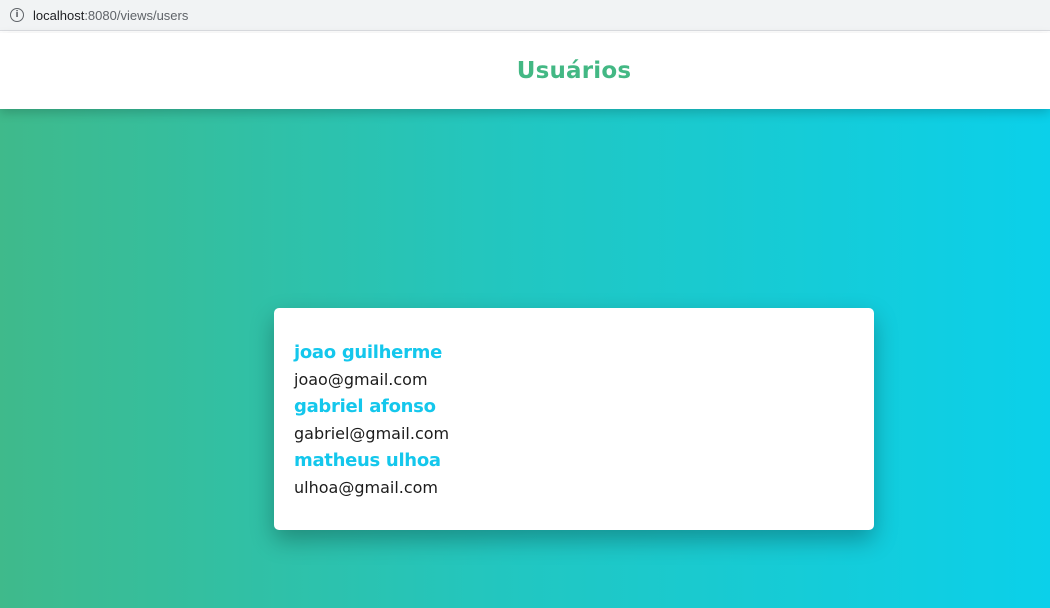  What do you see at coordinates (574, 474) in the screenshot?
I see `list-item: matheus ulhoa ulhoa@gmail.com` at bounding box center [574, 474].